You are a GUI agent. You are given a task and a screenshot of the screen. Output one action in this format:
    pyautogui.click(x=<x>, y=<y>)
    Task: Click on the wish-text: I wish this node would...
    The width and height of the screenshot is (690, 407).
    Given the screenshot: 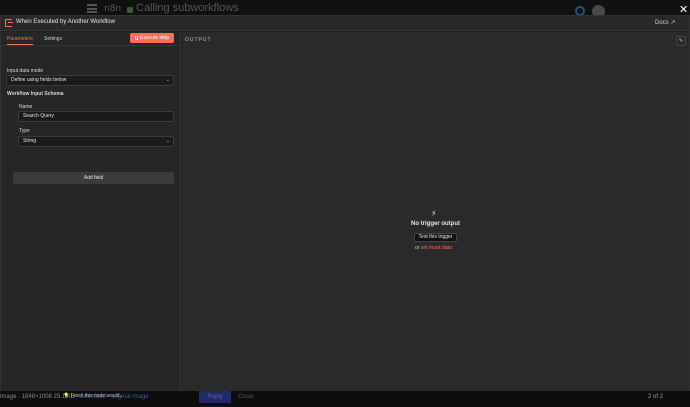 What is the action you would take?
    pyautogui.click(x=97, y=396)
    